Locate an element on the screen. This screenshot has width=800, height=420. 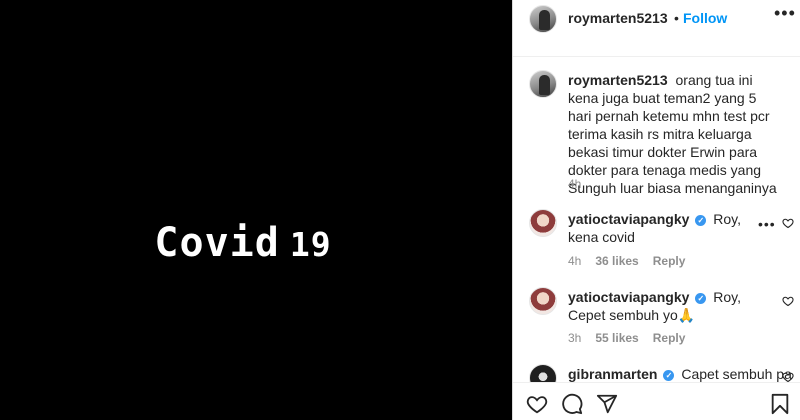
heart-icon is located at coordinates (537, 404).